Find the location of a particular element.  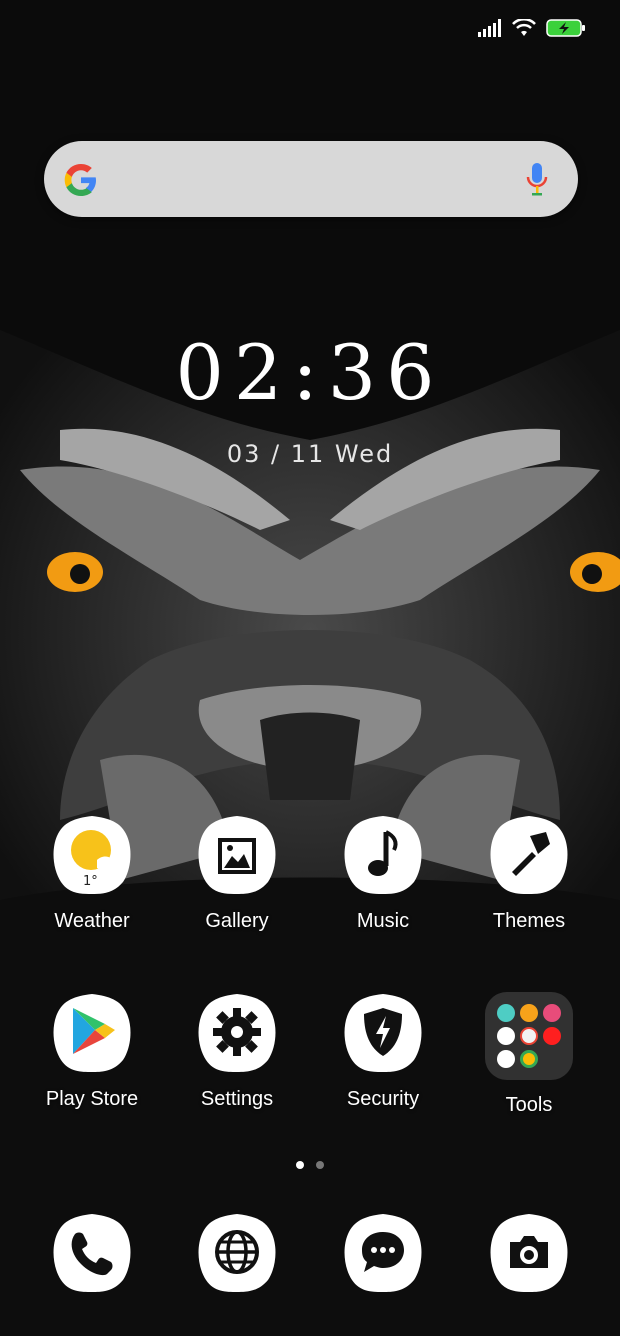

app-label: Themes is located at coordinates (529, 921).